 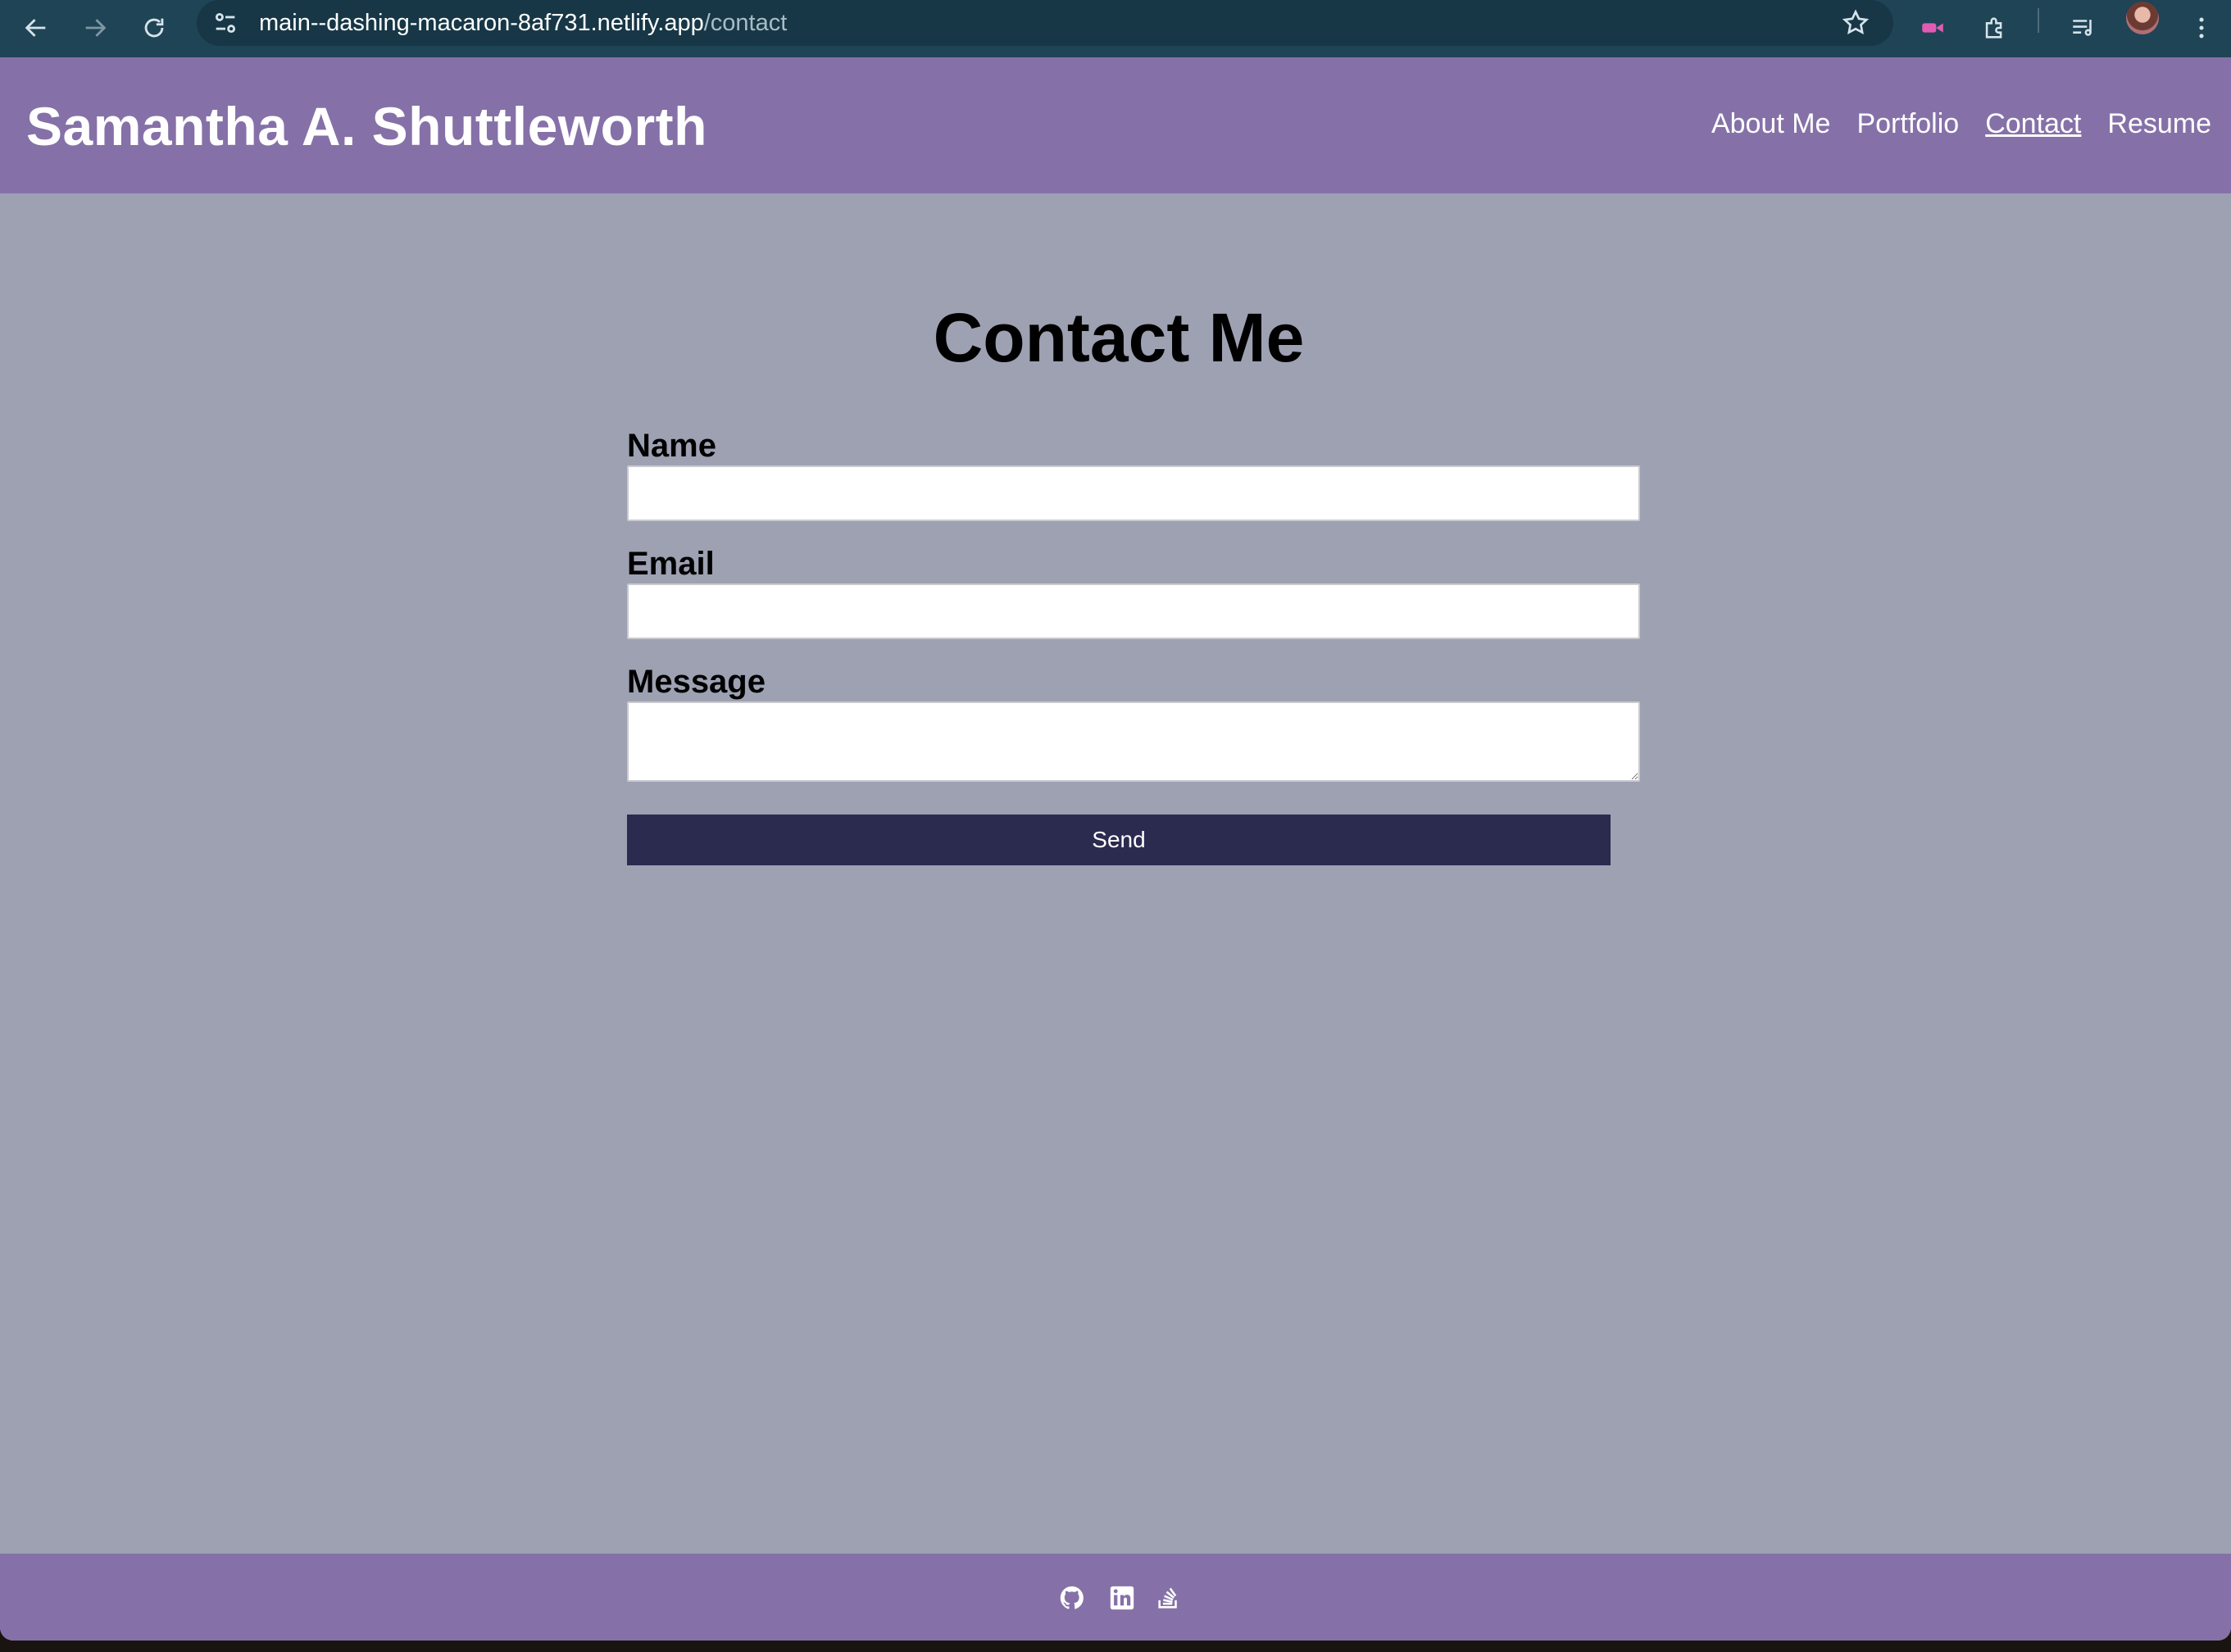 What do you see at coordinates (1133, 493) in the screenshot?
I see `name-field` at bounding box center [1133, 493].